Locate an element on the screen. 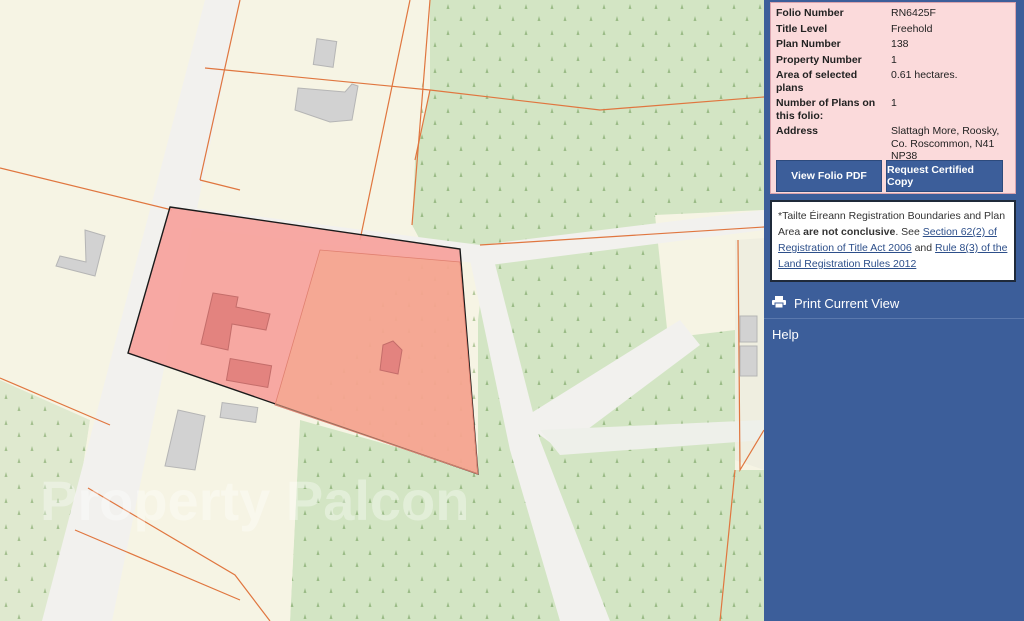  info-label: Property Number is located at coordinates (819, 59).